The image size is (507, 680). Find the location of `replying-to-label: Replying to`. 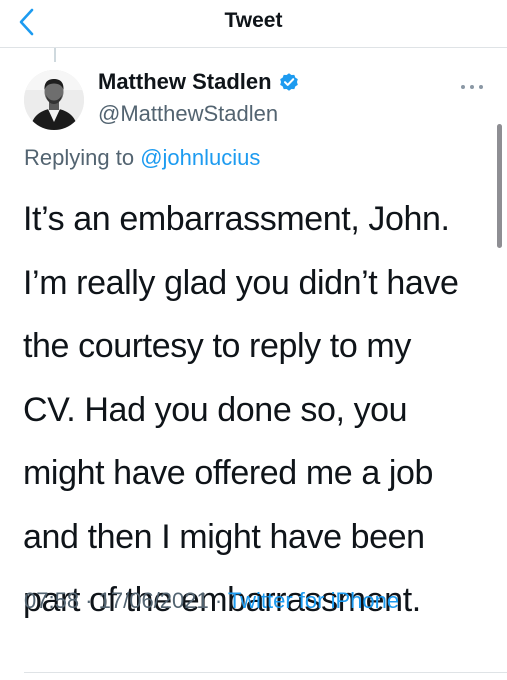

replying-to-label: Replying to is located at coordinates (82, 157).